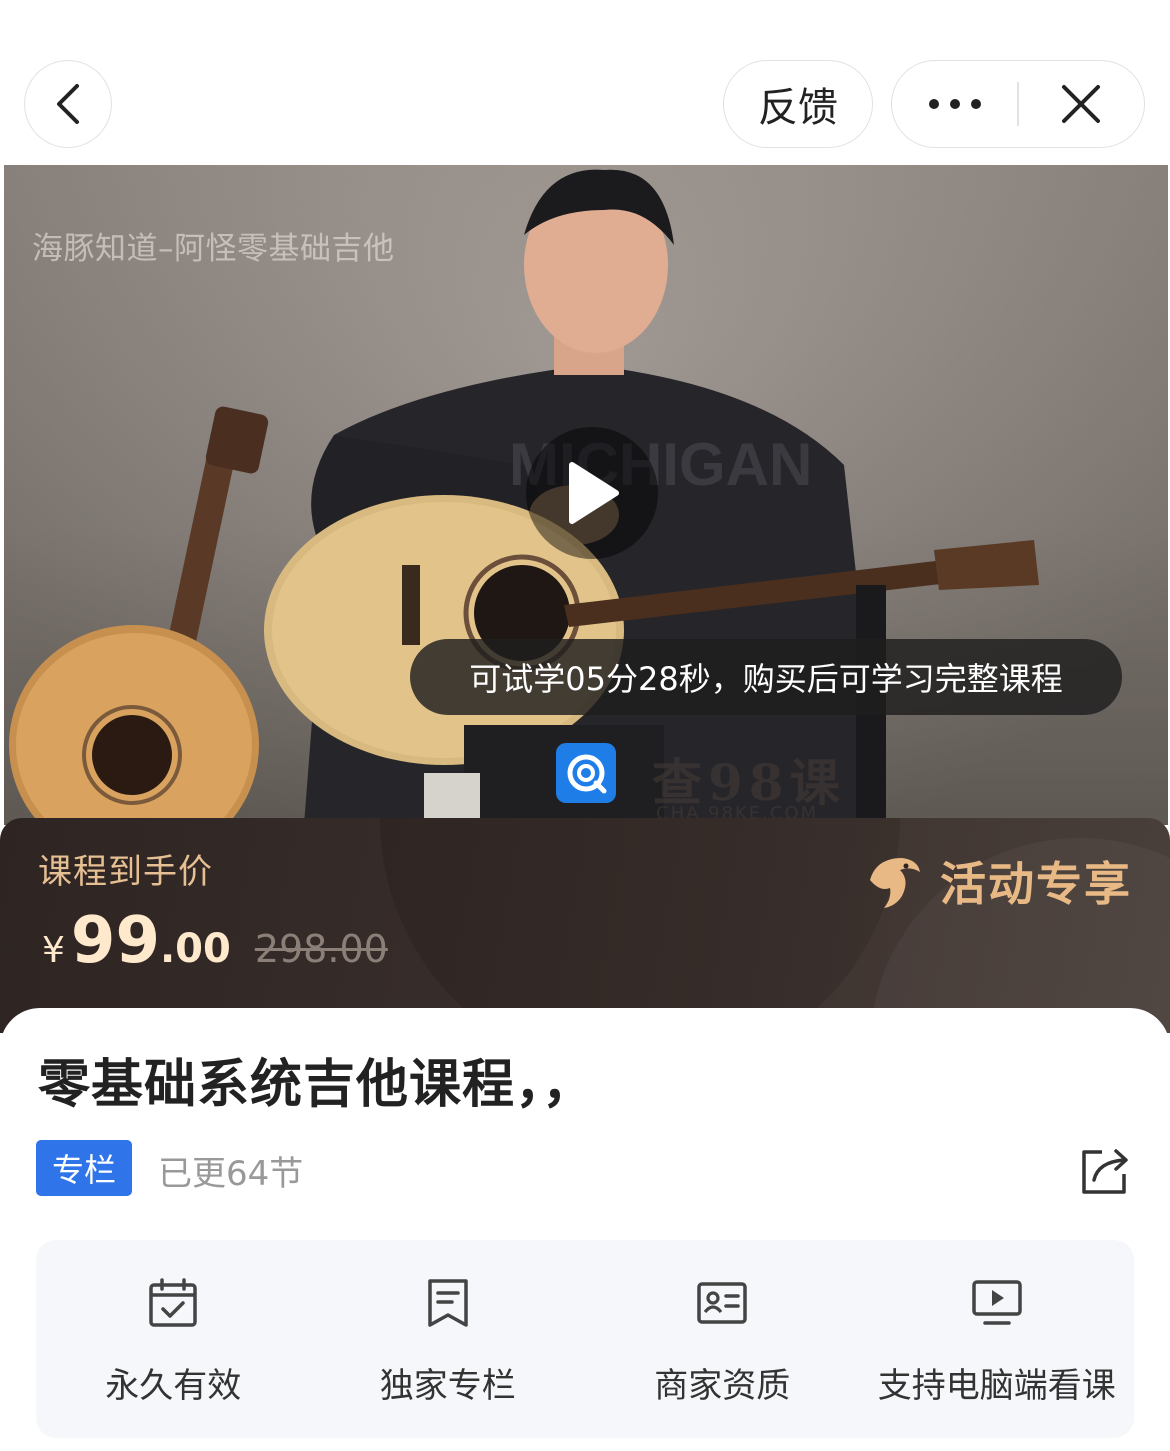  I want to click on price-row: ¥ 99 .00 298.00, so click(215, 941).